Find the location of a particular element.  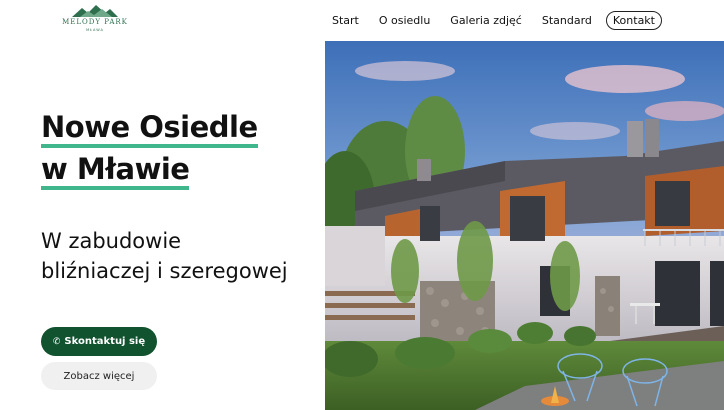

nav-item-kontakt: Kontakt is located at coordinates (633, 20).